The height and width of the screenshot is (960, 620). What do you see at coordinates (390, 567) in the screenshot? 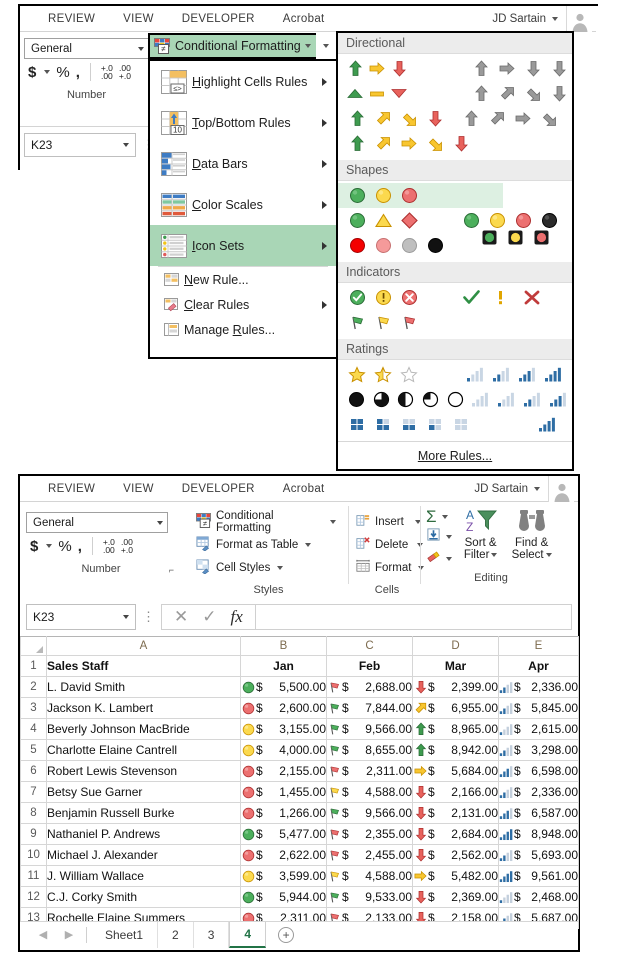
I see `format-button: Format` at bounding box center [390, 567].